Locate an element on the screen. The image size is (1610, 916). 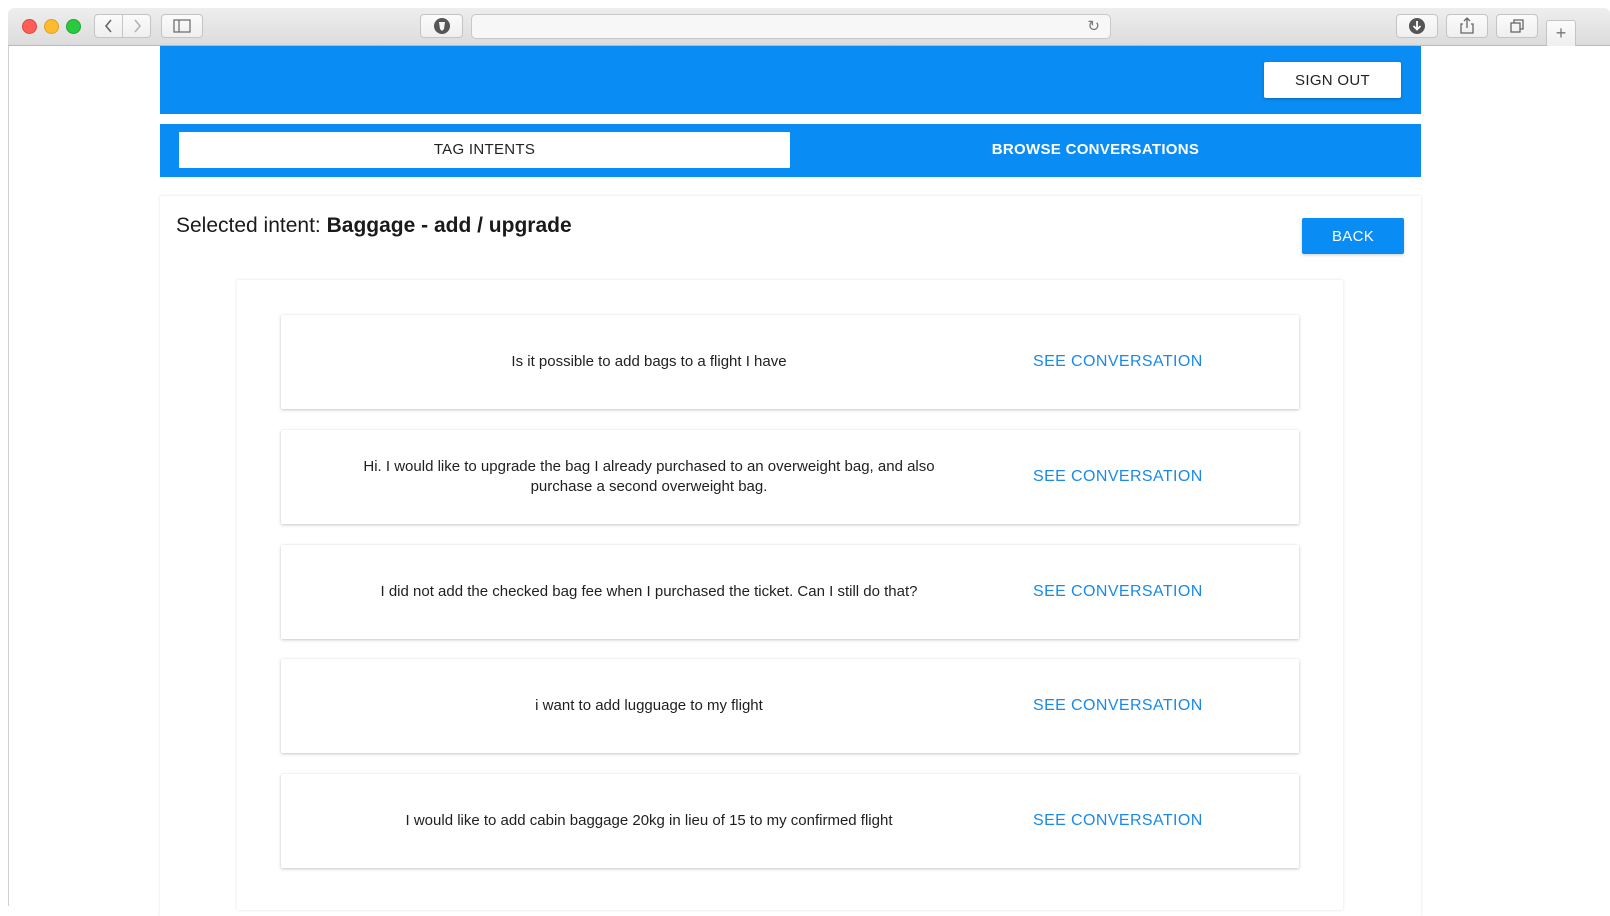
privacy-button is located at coordinates (441, 26).